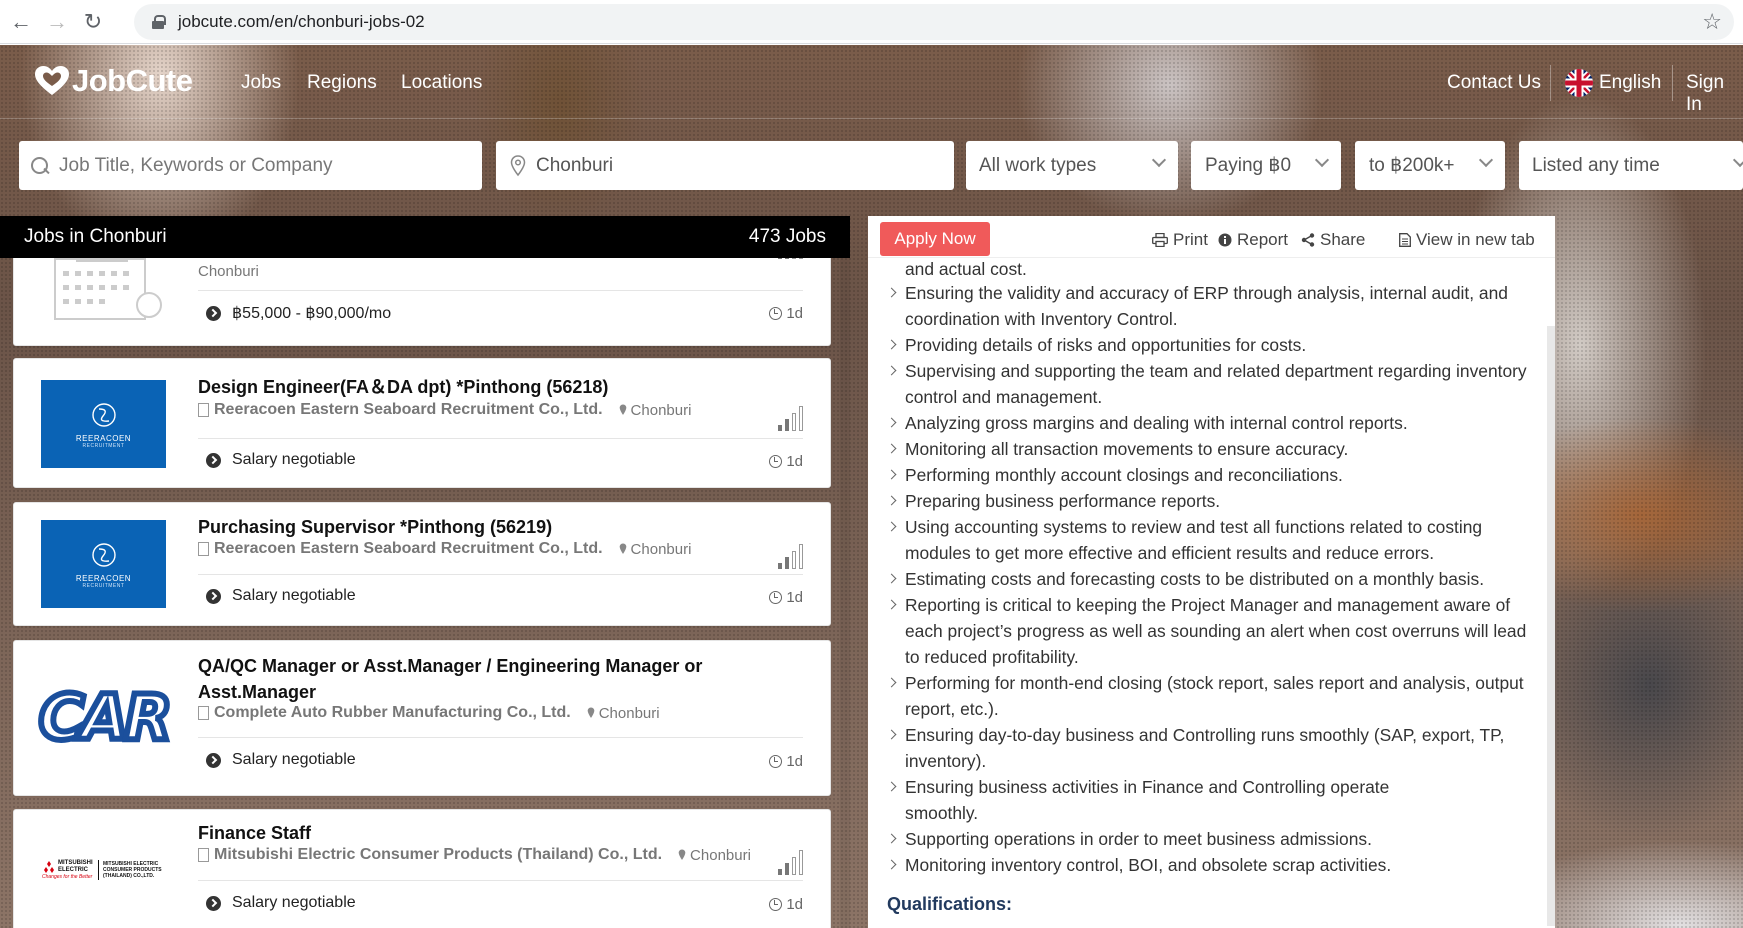 This screenshot has width=1743, height=928. Describe the element at coordinates (934, 22) in the screenshot. I see `address-bar: jobcute.com/en/chonburi-jobs-02 ☆` at that location.